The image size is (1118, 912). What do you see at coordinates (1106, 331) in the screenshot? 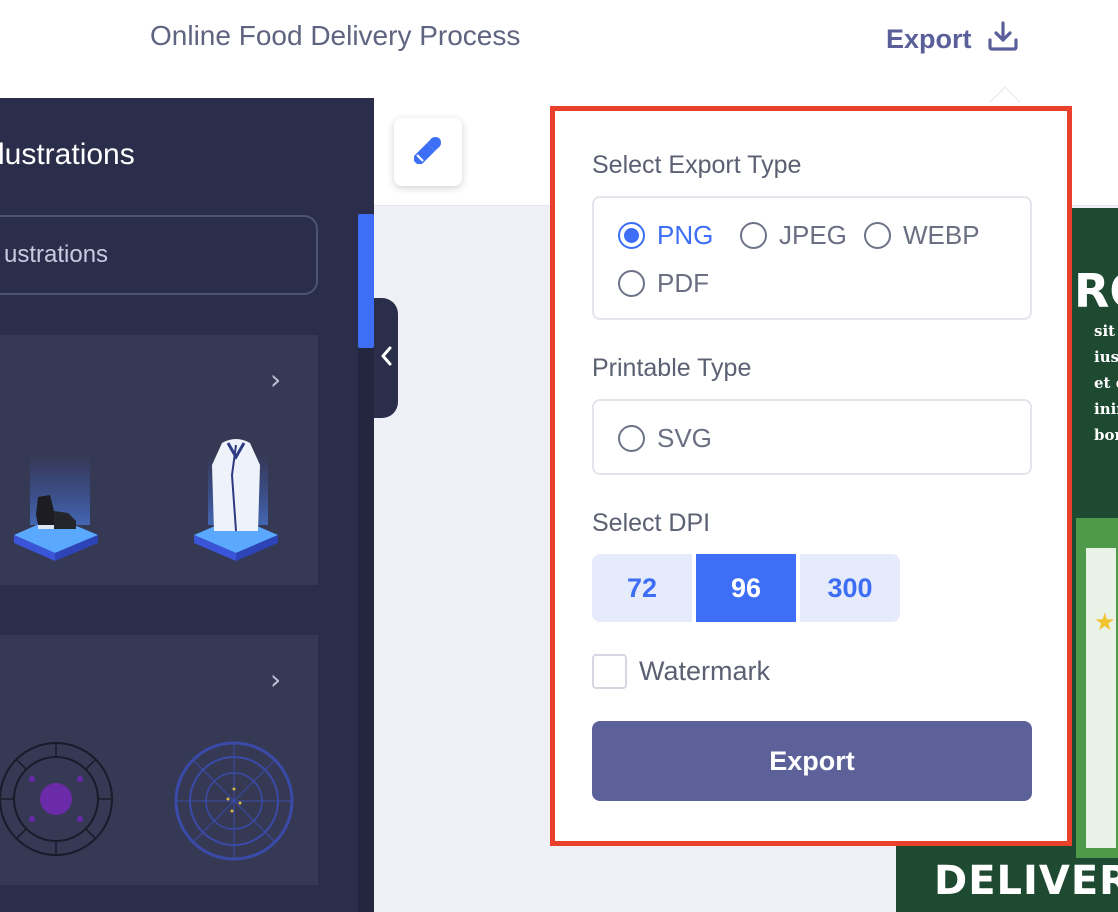
I see `poster-text-line: sit am` at bounding box center [1106, 331].